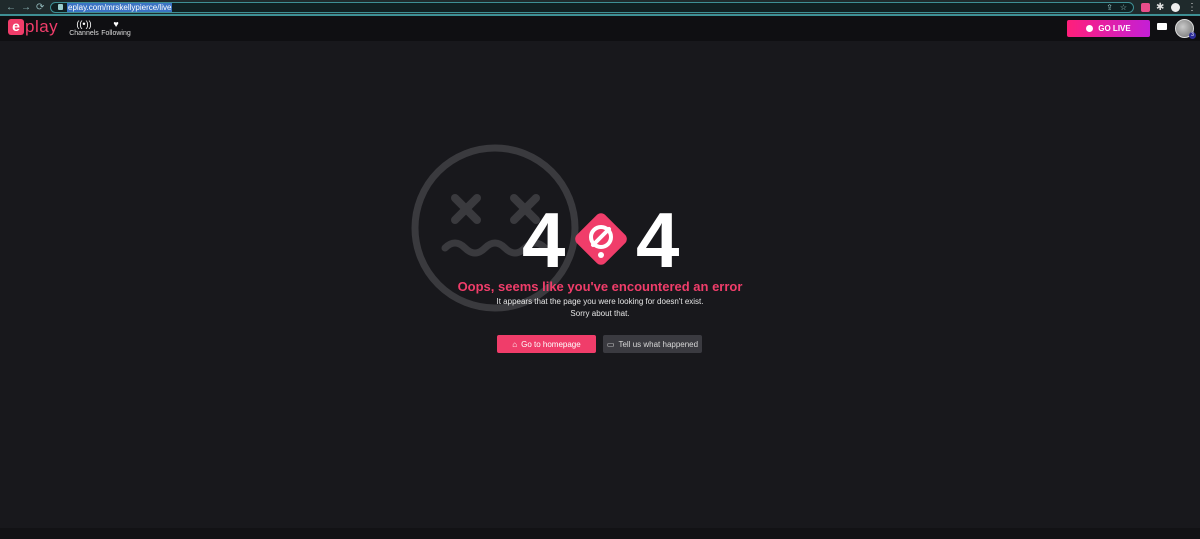  I want to click on tell-us-button: ▭ Tell us what happened, so click(652, 344).